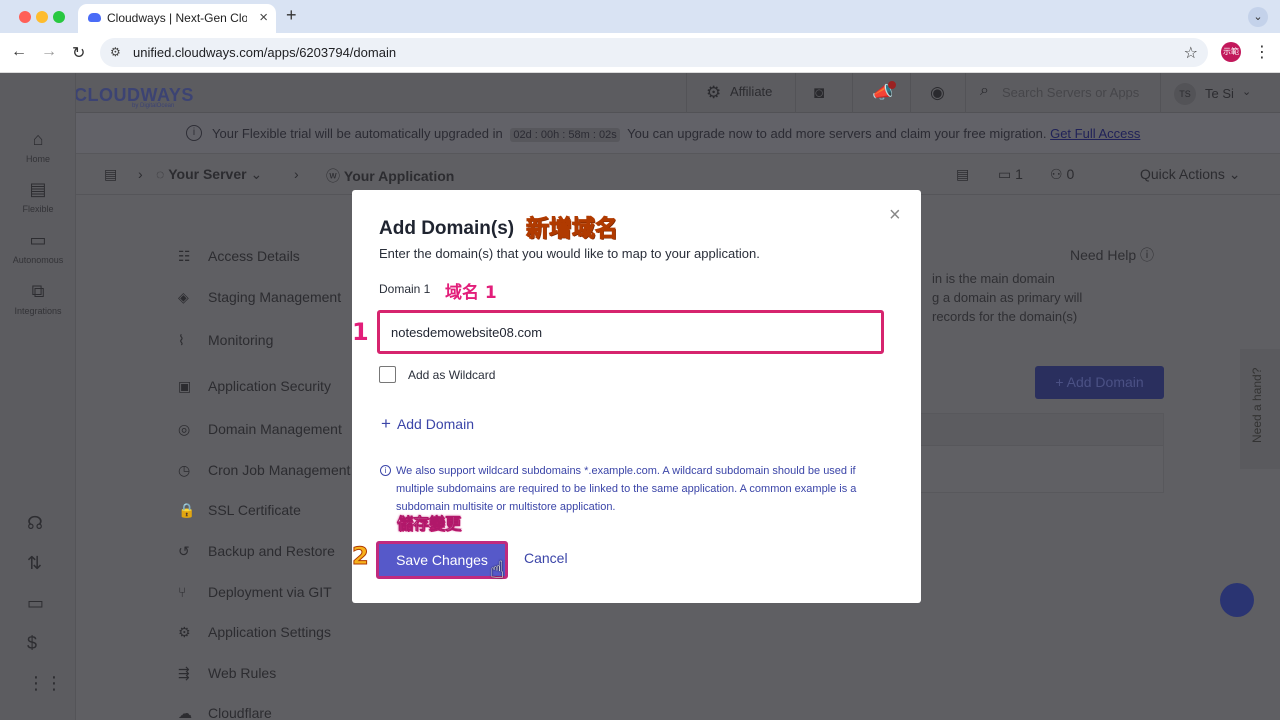  What do you see at coordinates (35, 603) in the screenshot?
I see `folder-icon: ▭` at bounding box center [35, 603].